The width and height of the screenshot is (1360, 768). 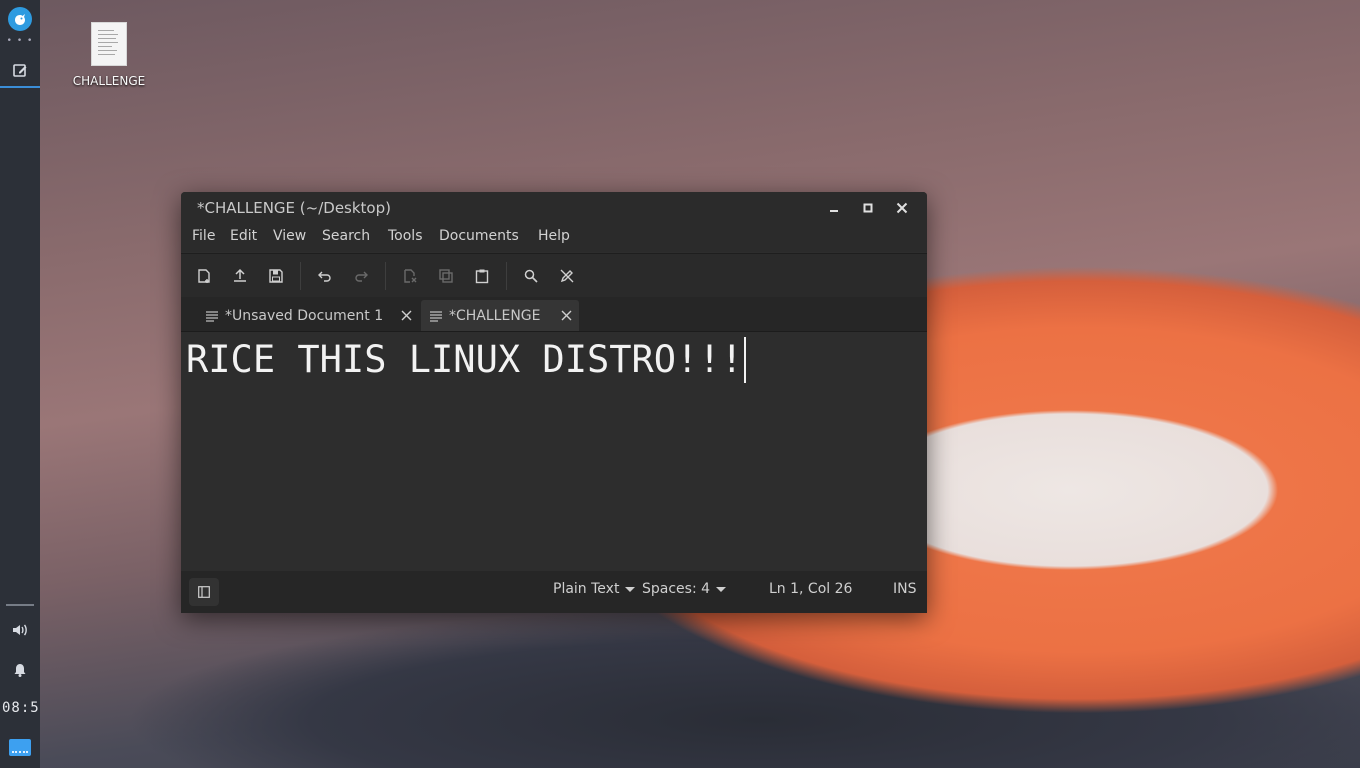 I want to click on find-replace-icon, so click(x=567, y=276).